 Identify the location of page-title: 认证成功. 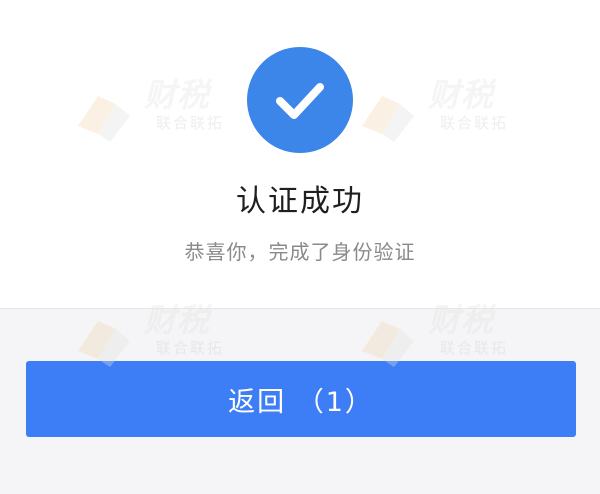
(300, 201).